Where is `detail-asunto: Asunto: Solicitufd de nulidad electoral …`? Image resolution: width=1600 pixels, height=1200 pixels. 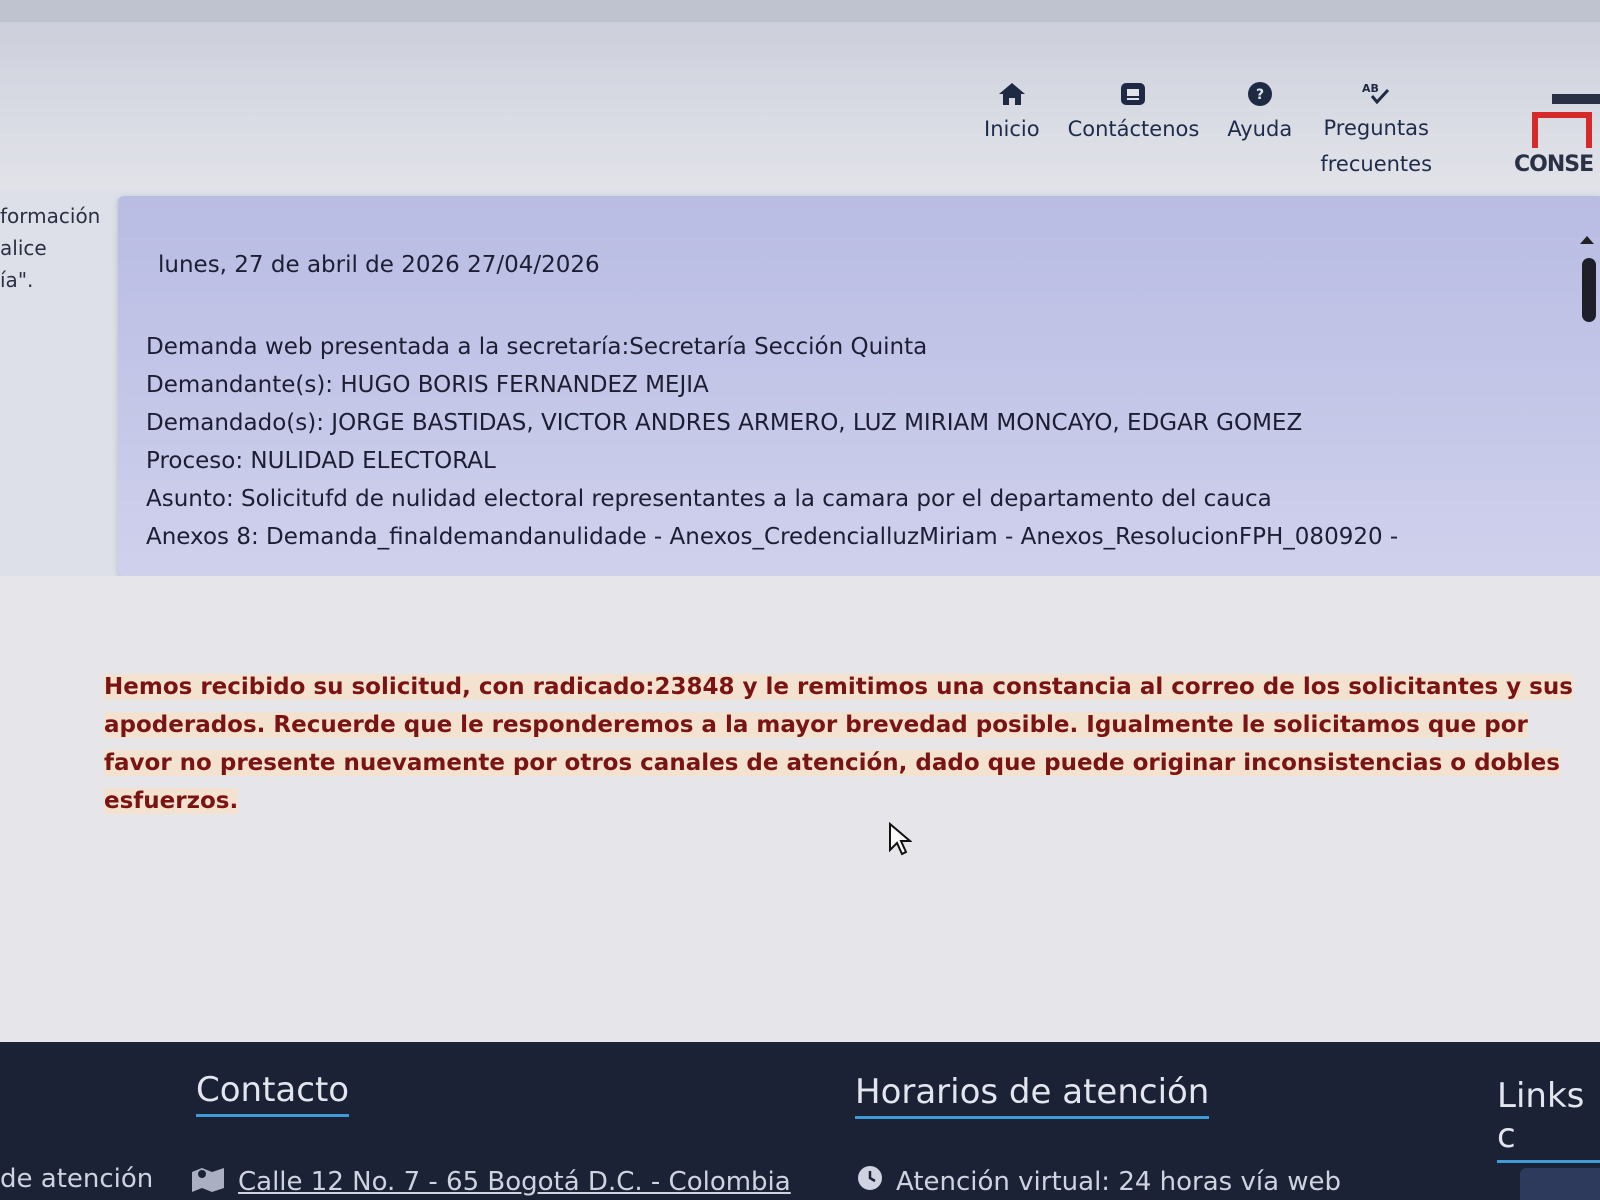 detail-asunto: Asunto: Solicitufd de nulidad electoral … is located at coordinates (709, 499).